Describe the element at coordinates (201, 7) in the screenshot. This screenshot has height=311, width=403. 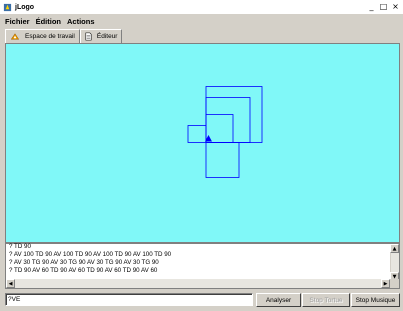
I see `title-bar: jLogo _ □ ×` at that location.